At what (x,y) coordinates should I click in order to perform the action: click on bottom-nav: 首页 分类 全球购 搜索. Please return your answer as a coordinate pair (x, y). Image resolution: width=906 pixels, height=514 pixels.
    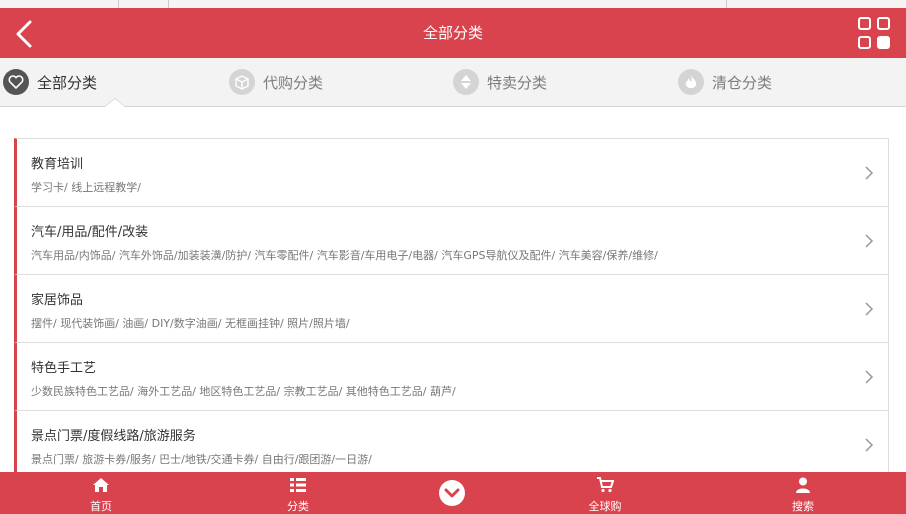
    Looking at the image, I should click on (453, 493).